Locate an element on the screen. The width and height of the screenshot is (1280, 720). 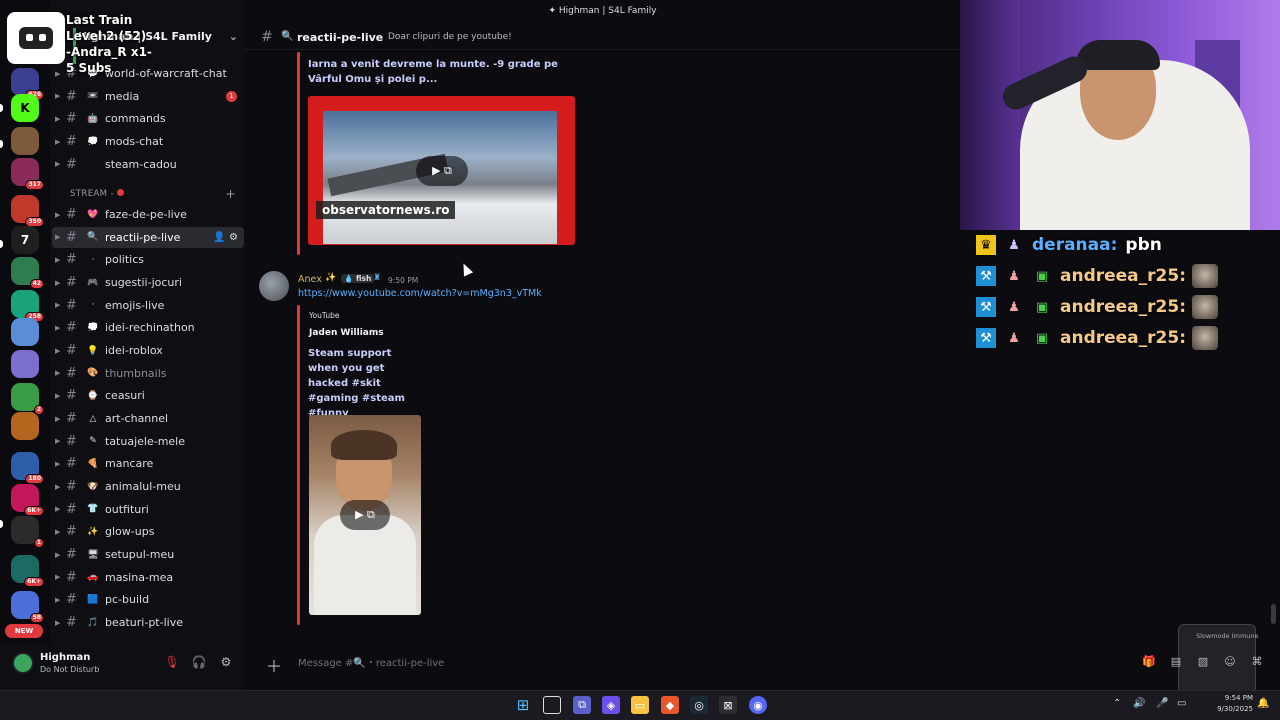
channel-idei-roblox: ▶ # 💡 idei-roblox is located at coordinates (148, 350).